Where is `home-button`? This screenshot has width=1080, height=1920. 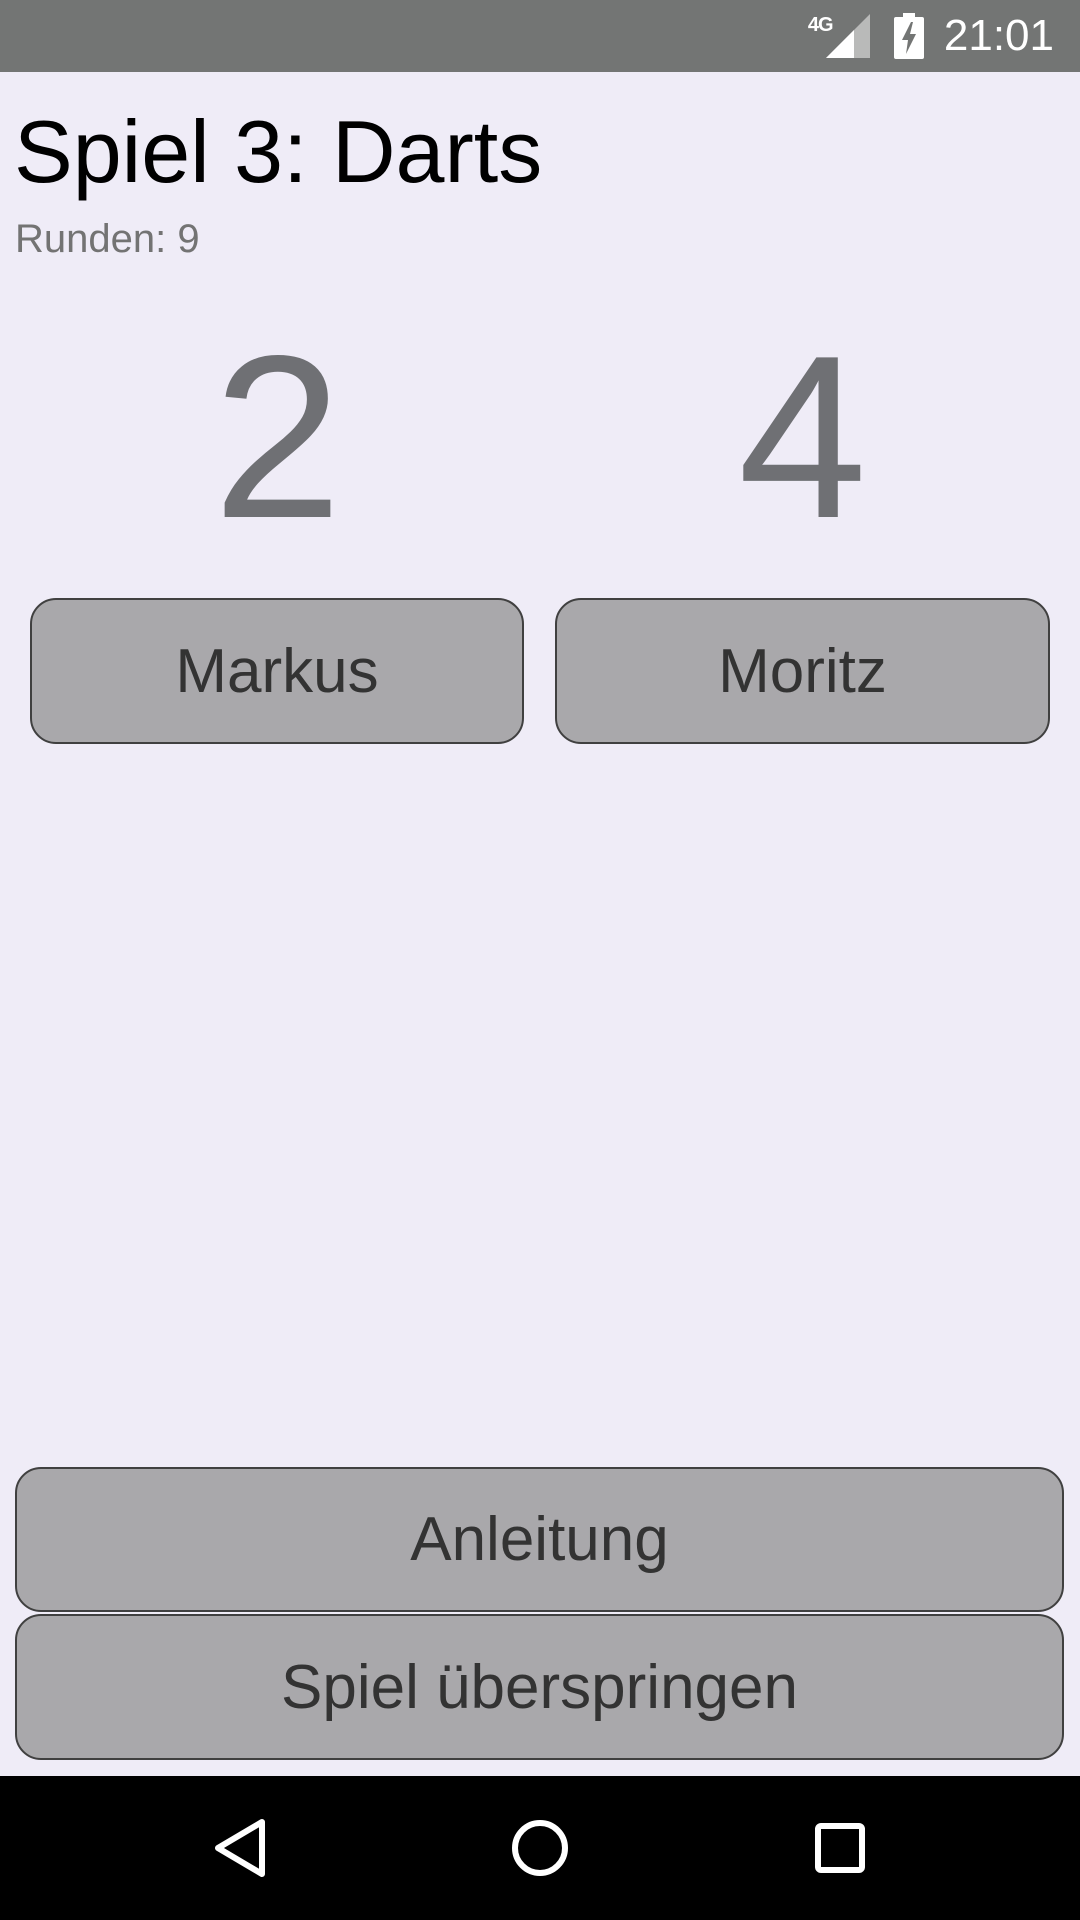 home-button is located at coordinates (540, 1848).